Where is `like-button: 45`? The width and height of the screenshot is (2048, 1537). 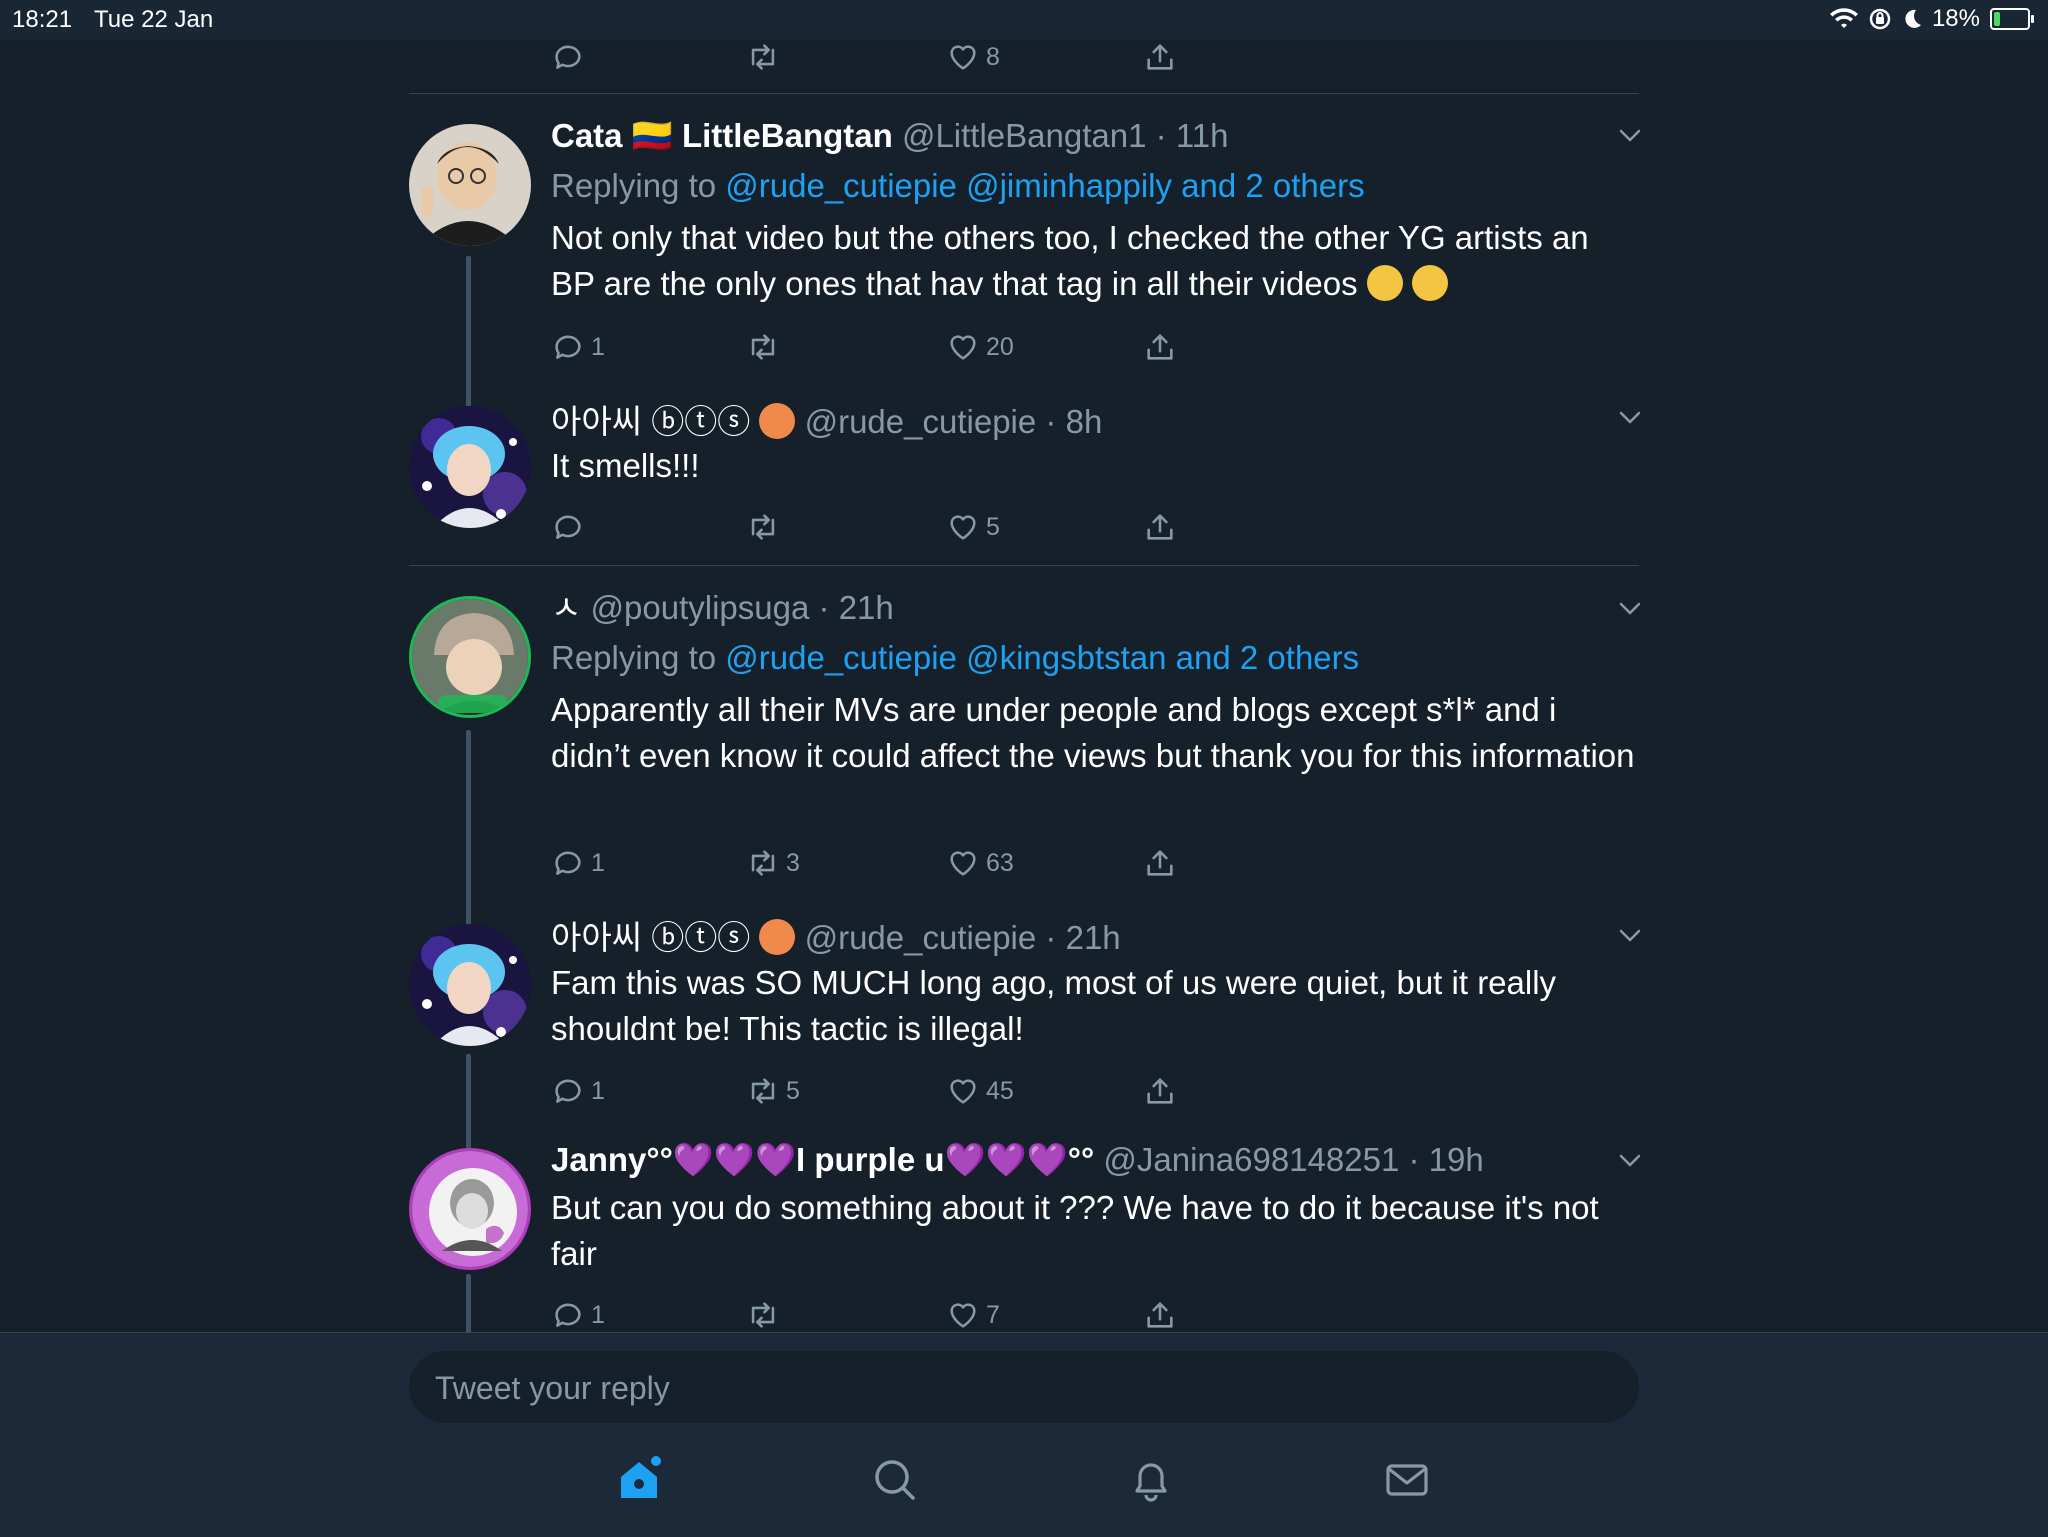
like-button: 45 is located at coordinates (980, 1091).